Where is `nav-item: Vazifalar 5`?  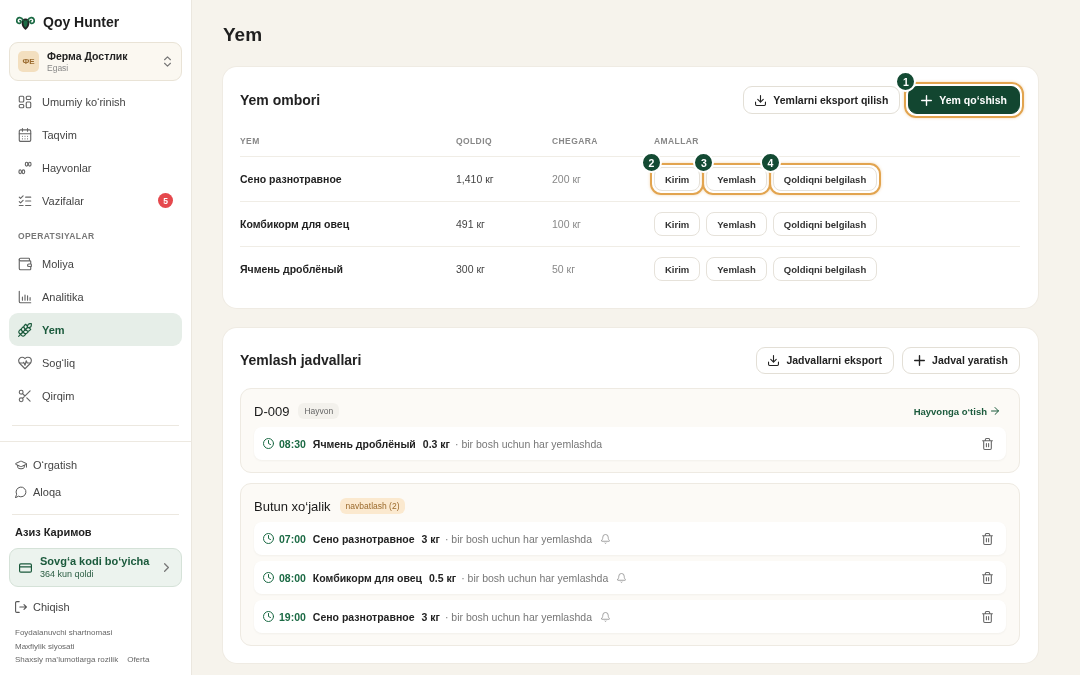 nav-item: Vazifalar 5 is located at coordinates (95, 200).